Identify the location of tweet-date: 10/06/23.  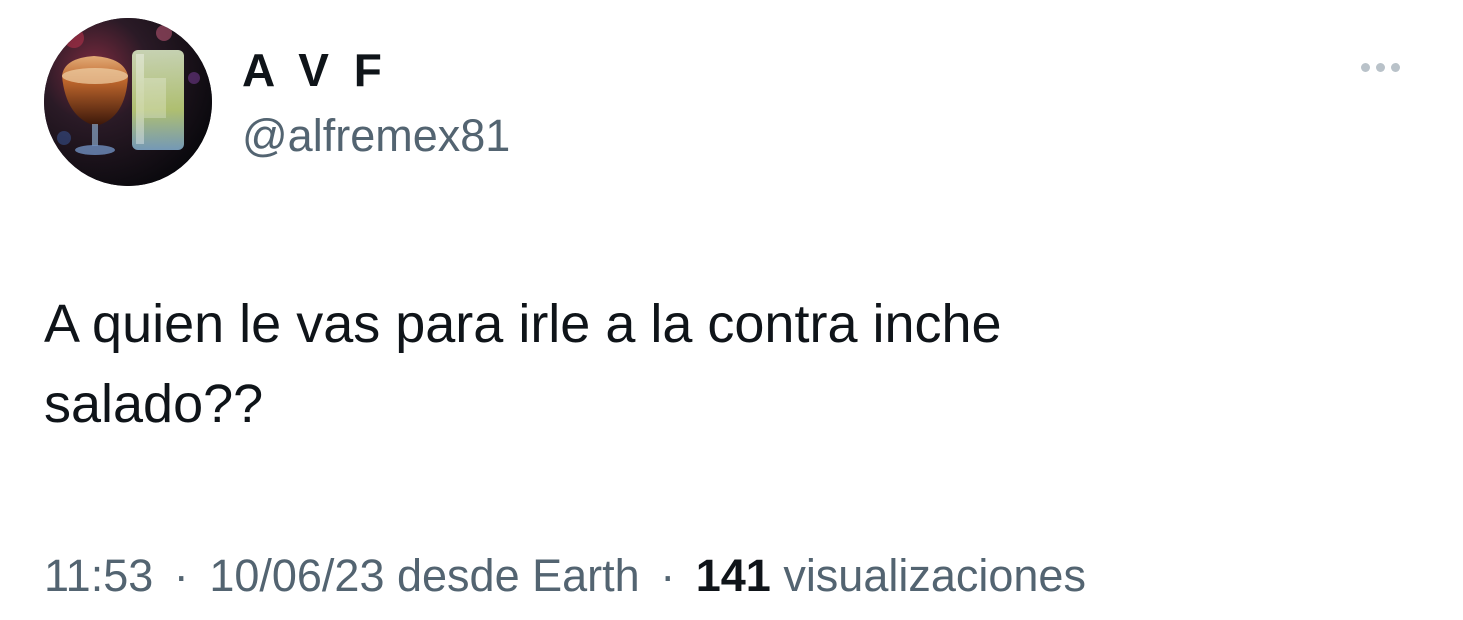
(296, 575).